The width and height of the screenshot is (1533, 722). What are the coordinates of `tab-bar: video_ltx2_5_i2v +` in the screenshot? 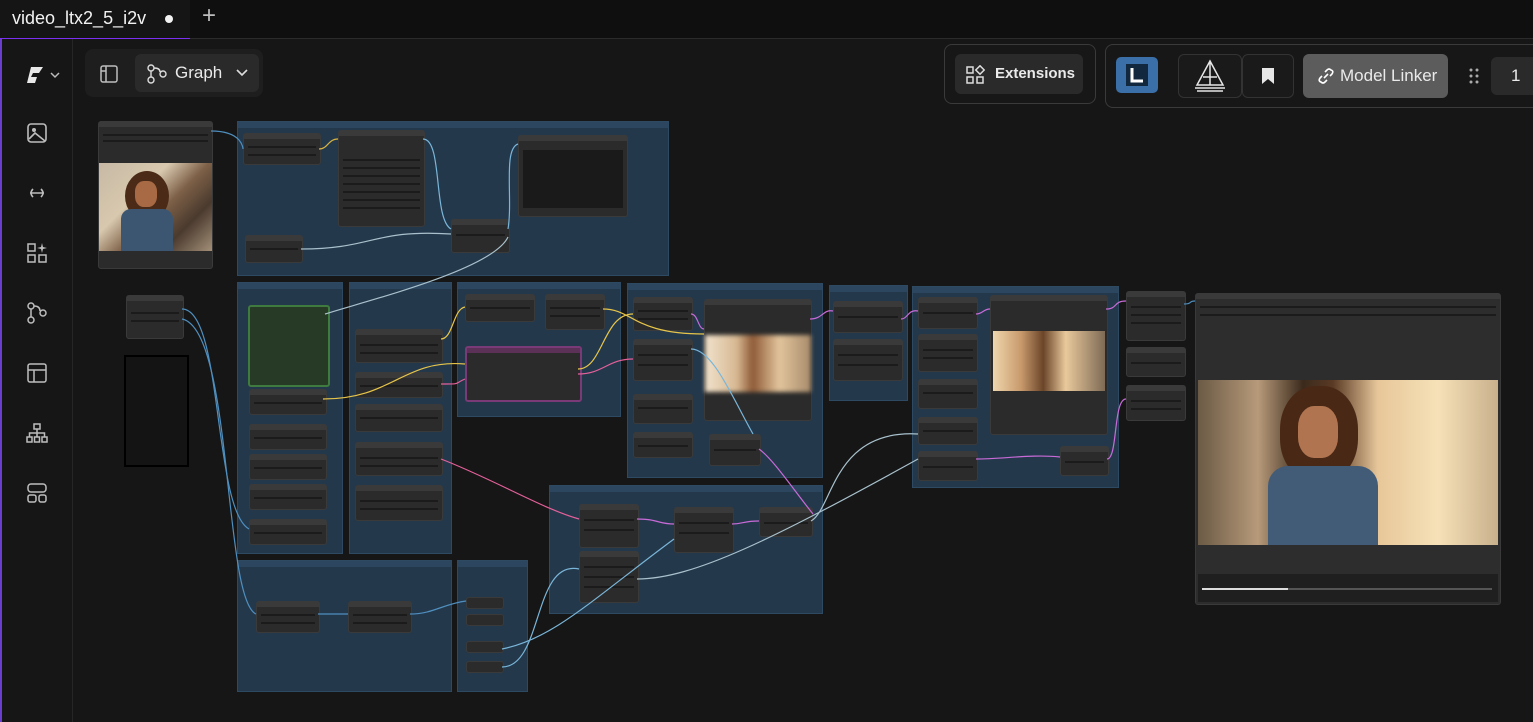 It's located at (766, 20).